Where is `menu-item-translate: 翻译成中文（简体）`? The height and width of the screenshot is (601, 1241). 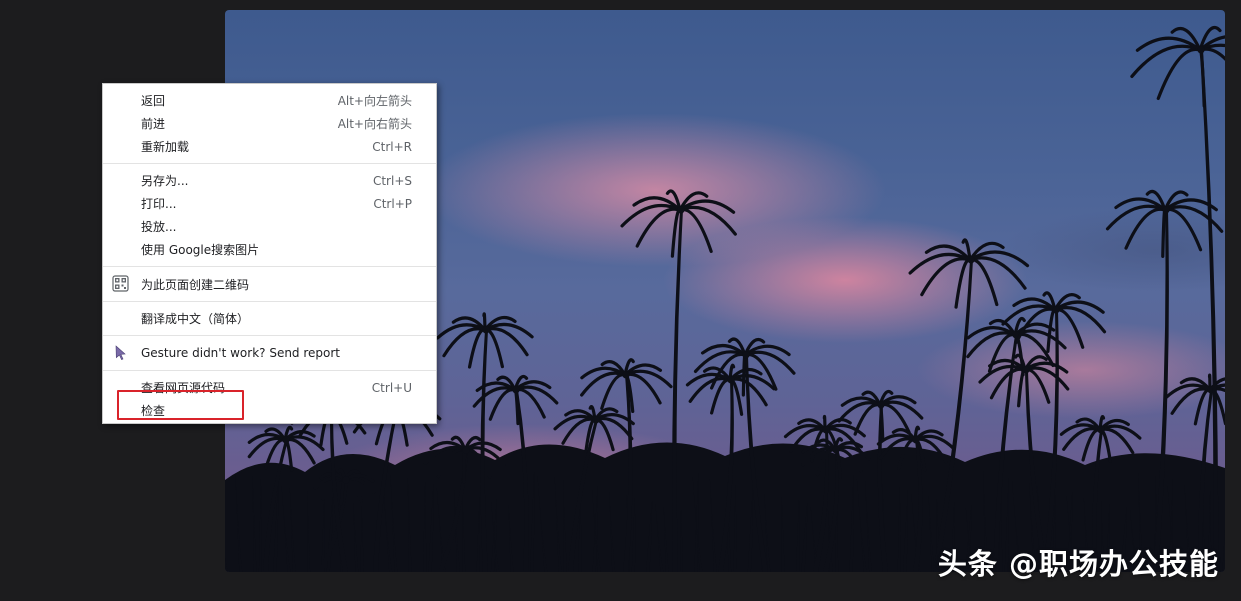 menu-item-translate: 翻译成中文（简体） is located at coordinates (269, 318).